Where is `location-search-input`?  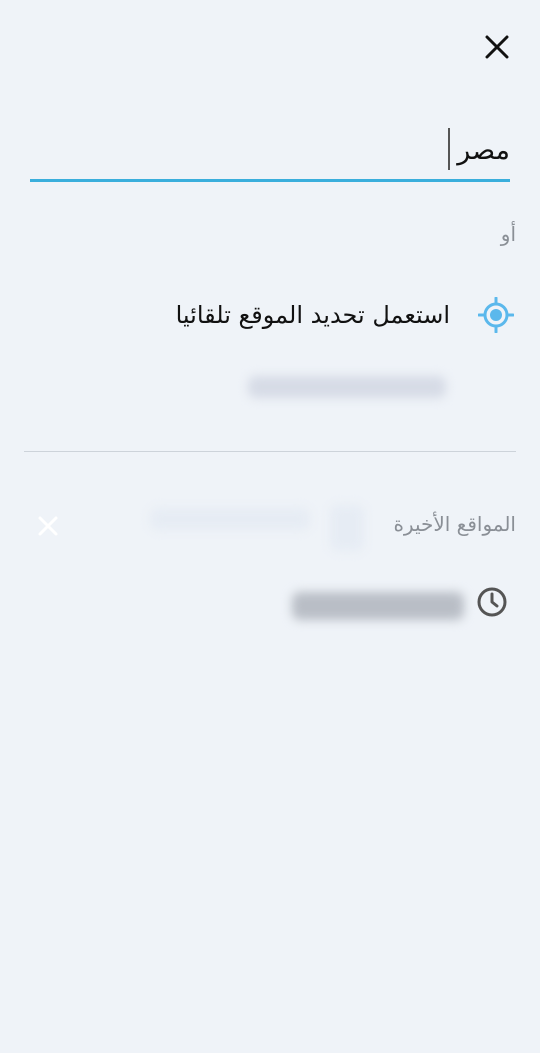
location-search-input is located at coordinates (270, 150).